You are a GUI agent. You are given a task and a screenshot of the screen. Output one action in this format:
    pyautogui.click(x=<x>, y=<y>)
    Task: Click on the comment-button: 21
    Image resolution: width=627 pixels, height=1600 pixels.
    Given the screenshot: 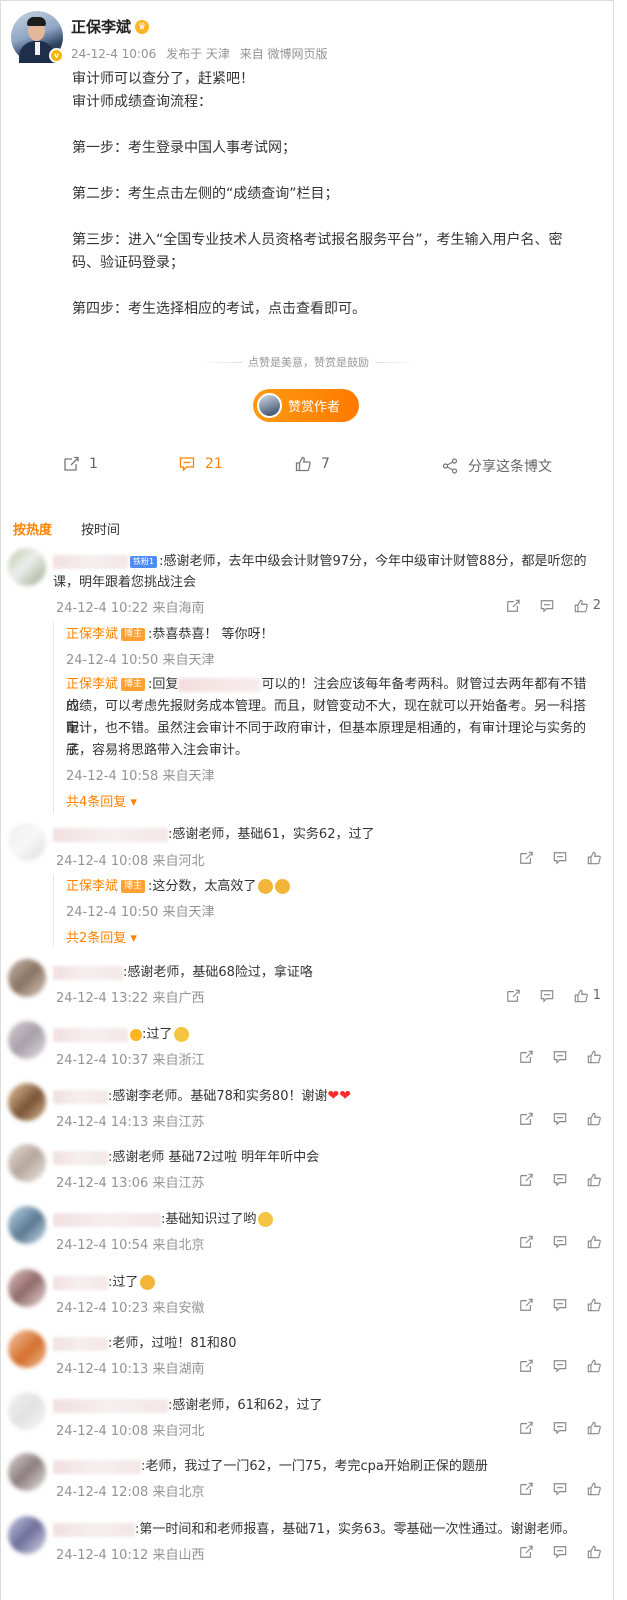 What is the action you would take?
    pyautogui.click(x=201, y=464)
    